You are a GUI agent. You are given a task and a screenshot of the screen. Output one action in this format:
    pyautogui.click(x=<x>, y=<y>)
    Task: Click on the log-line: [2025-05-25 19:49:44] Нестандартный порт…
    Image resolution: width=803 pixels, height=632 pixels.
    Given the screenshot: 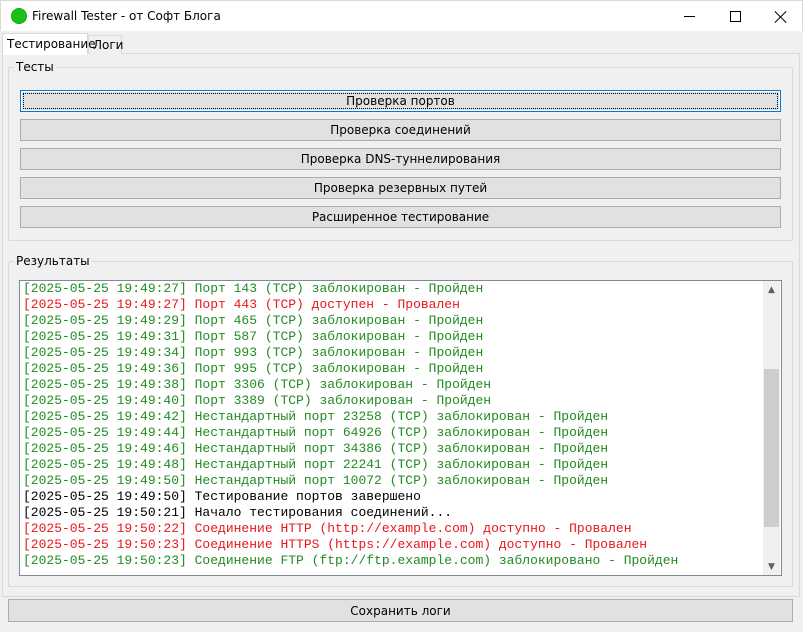 What is the action you would take?
    pyautogui.click(x=316, y=432)
    